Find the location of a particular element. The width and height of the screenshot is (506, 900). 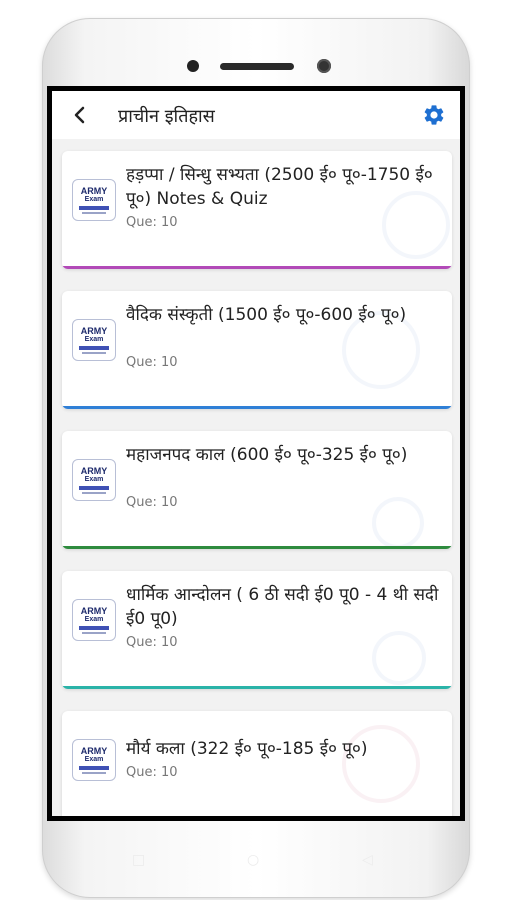

hardware-nav-bar: □ ○ ◁ is located at coordinates (256, 868).